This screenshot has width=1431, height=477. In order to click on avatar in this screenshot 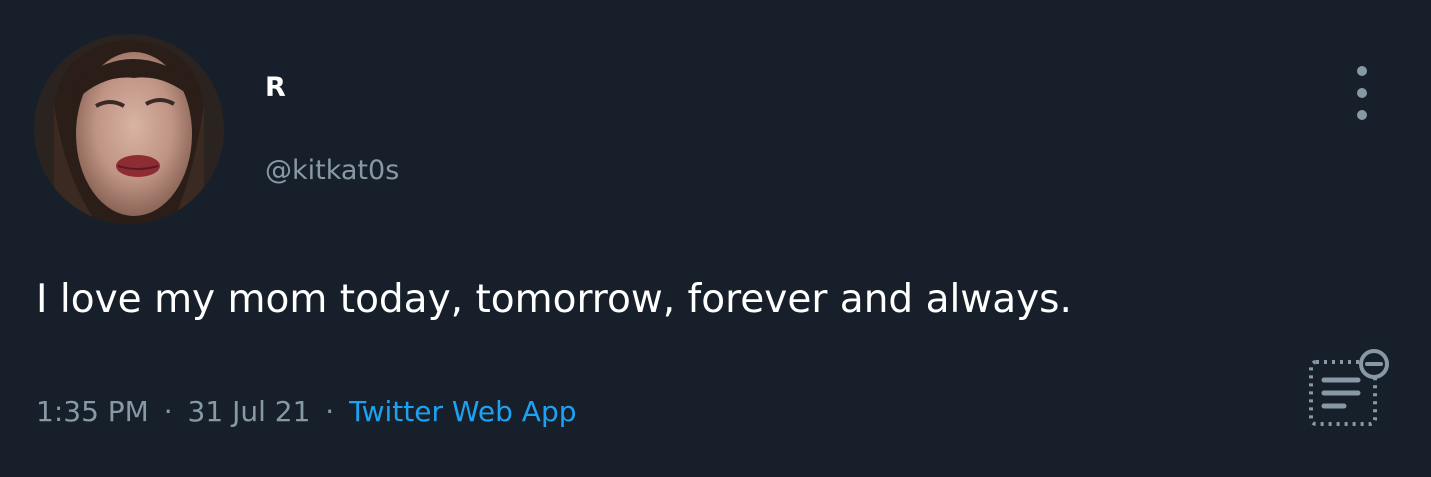, I will do `click(129, 129)`.